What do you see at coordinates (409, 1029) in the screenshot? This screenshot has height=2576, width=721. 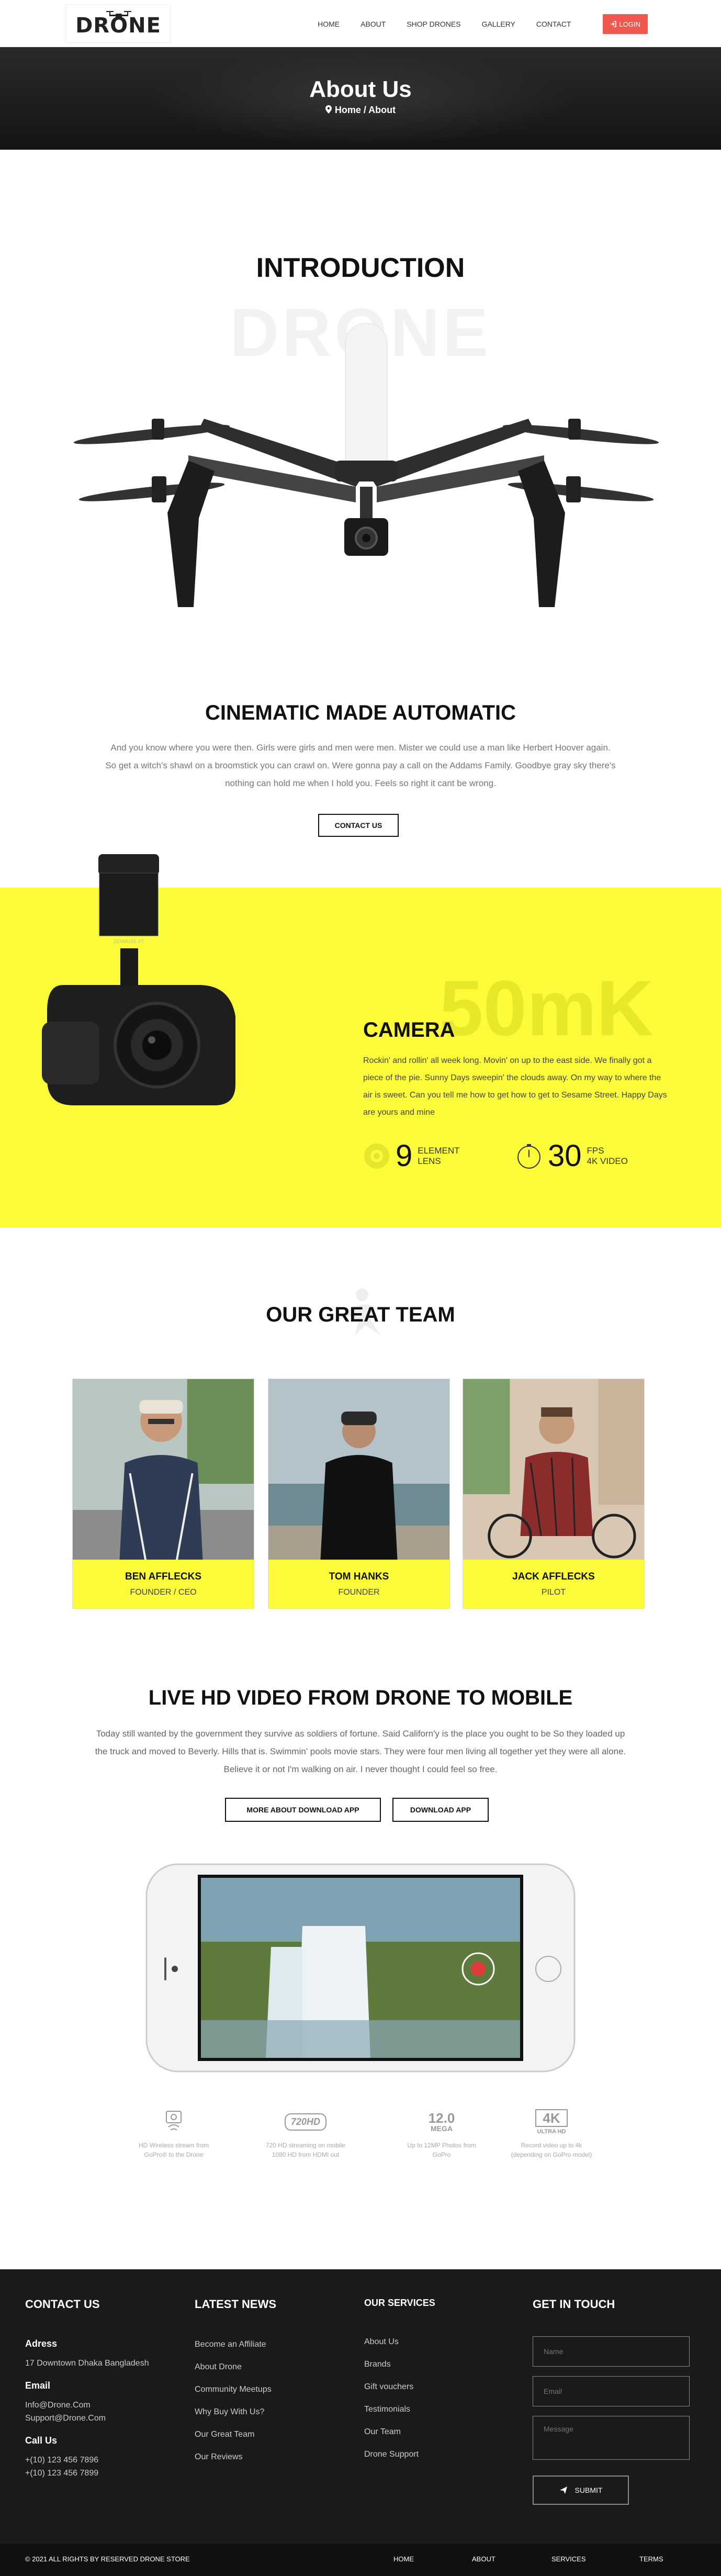 I see `camera-title: CAMERA` at bounding box center [409, 1029].